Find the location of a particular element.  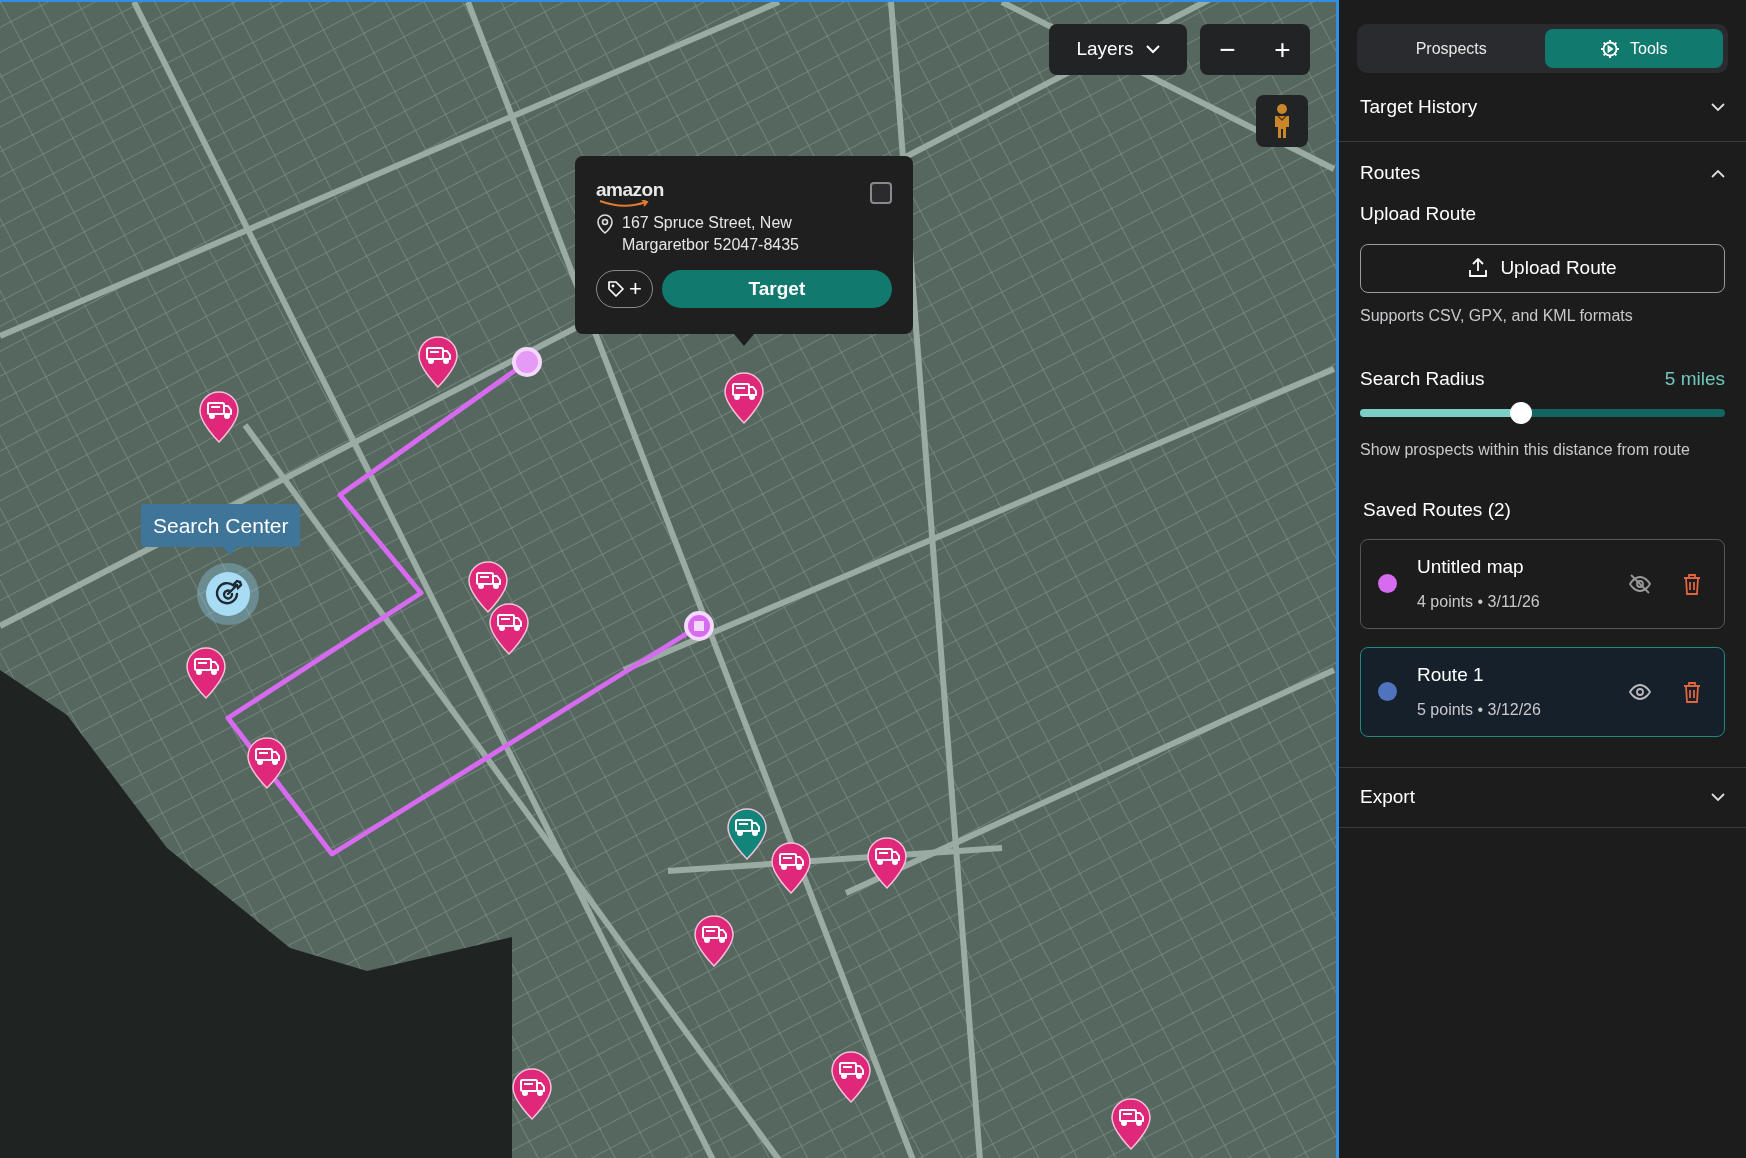

route-card: Route 1 5 points • 3/12/26 is located at coordinates (1542, 691).